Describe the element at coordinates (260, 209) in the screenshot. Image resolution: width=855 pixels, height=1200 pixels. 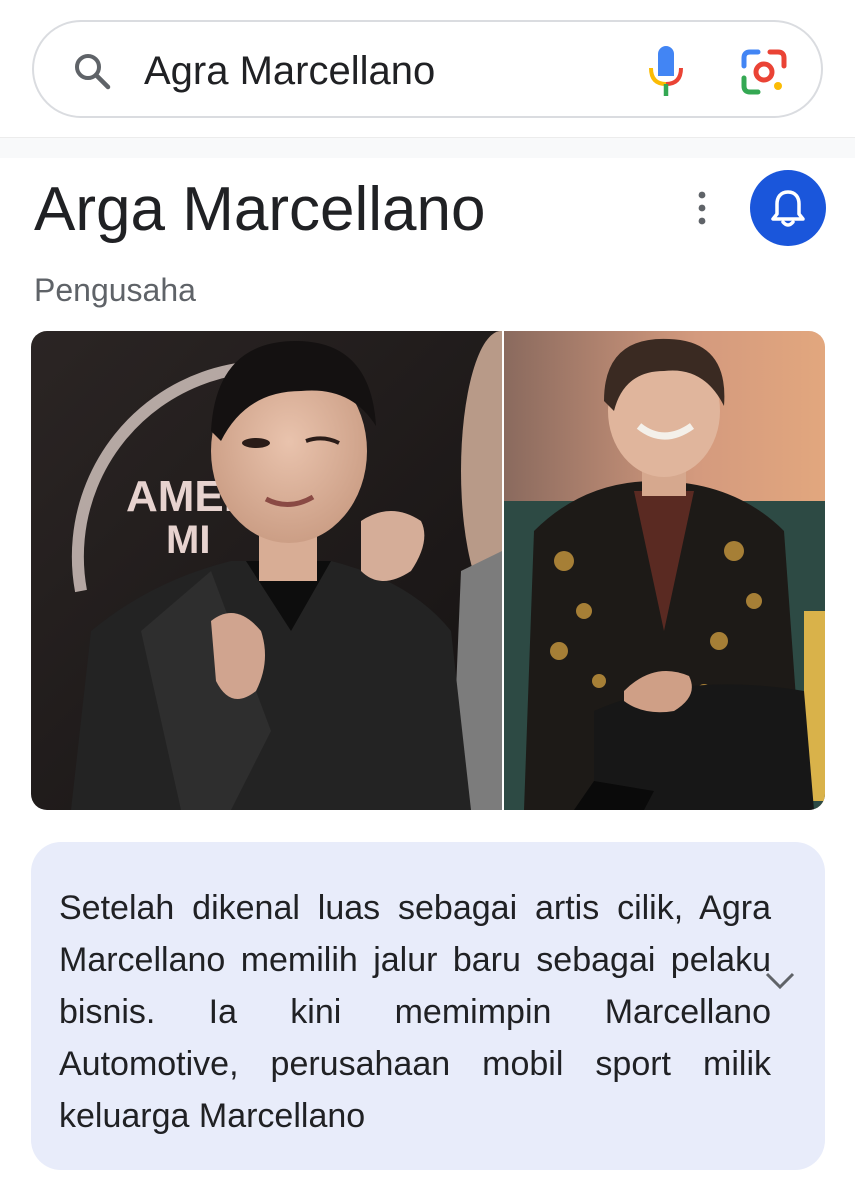
I see `page-title: Arga Marcellano` at that location.